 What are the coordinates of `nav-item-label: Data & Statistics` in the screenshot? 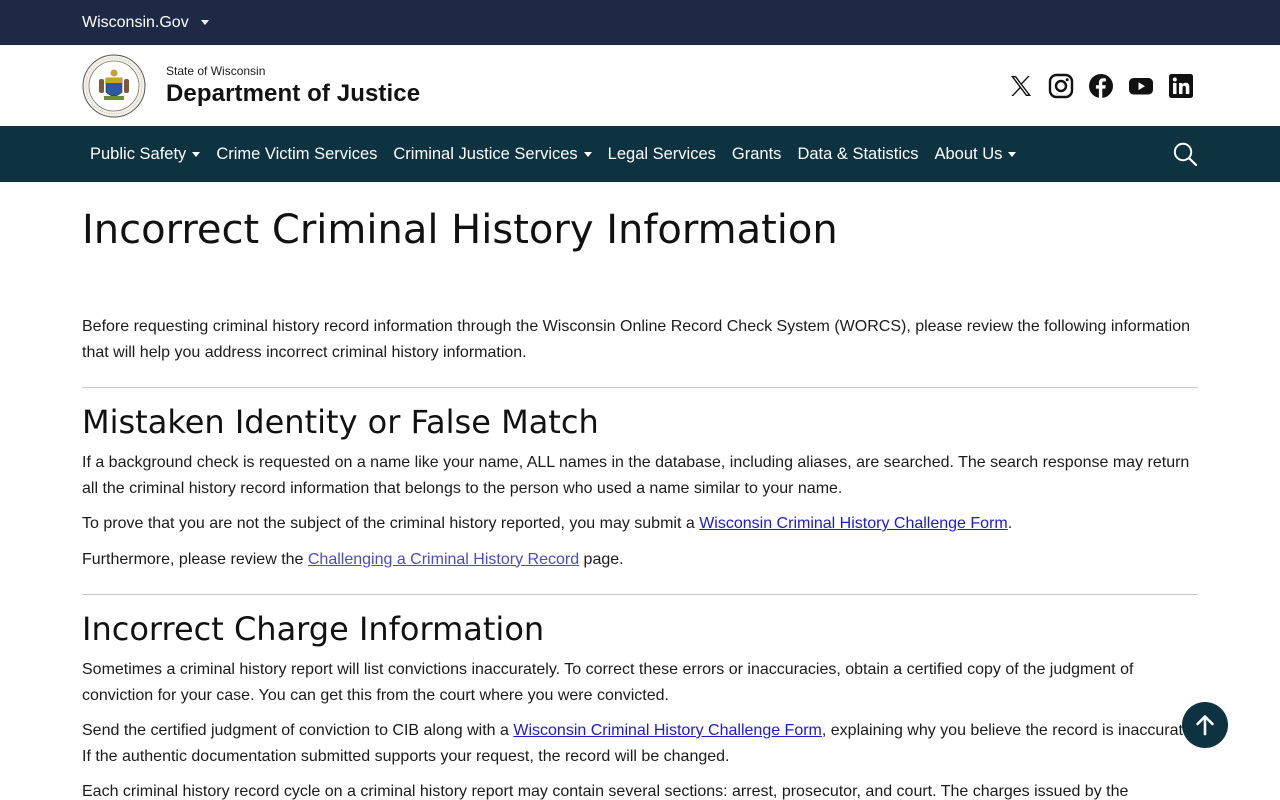 It's located at (858, 153).